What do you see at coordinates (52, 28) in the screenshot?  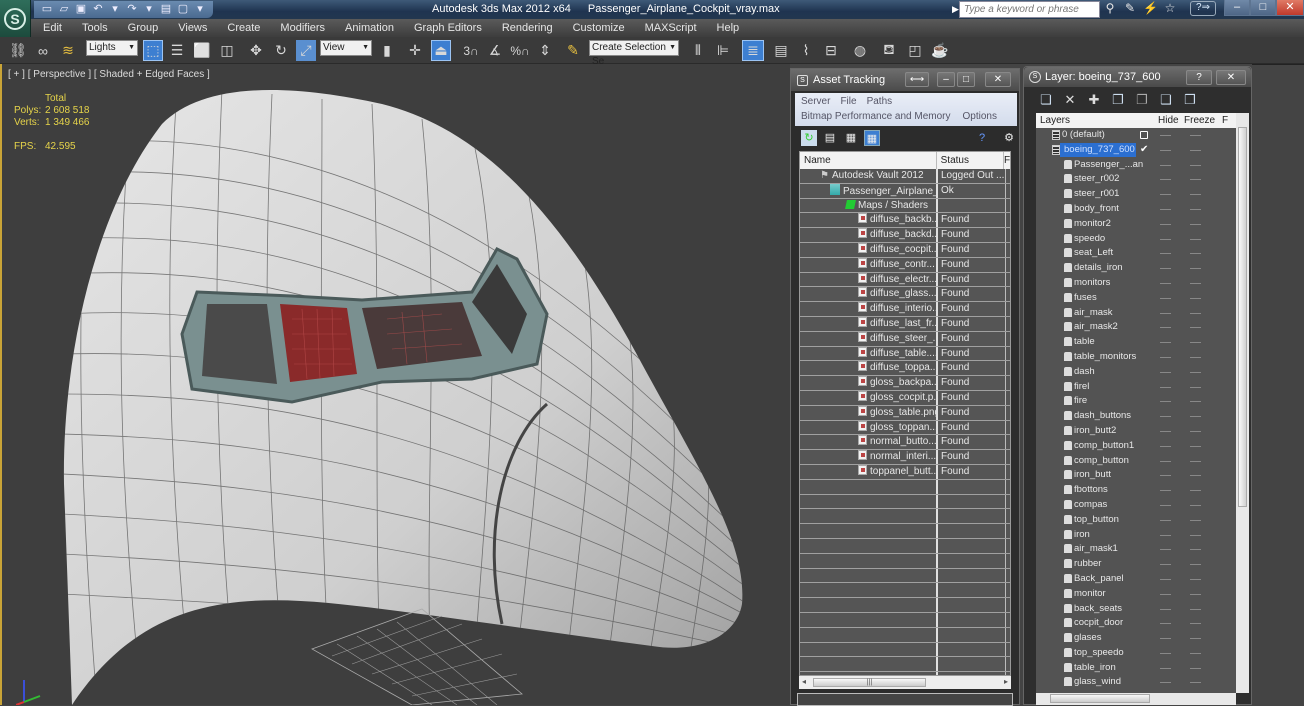 I see `menu-edit: Edit` at bounding box center [52, 28].